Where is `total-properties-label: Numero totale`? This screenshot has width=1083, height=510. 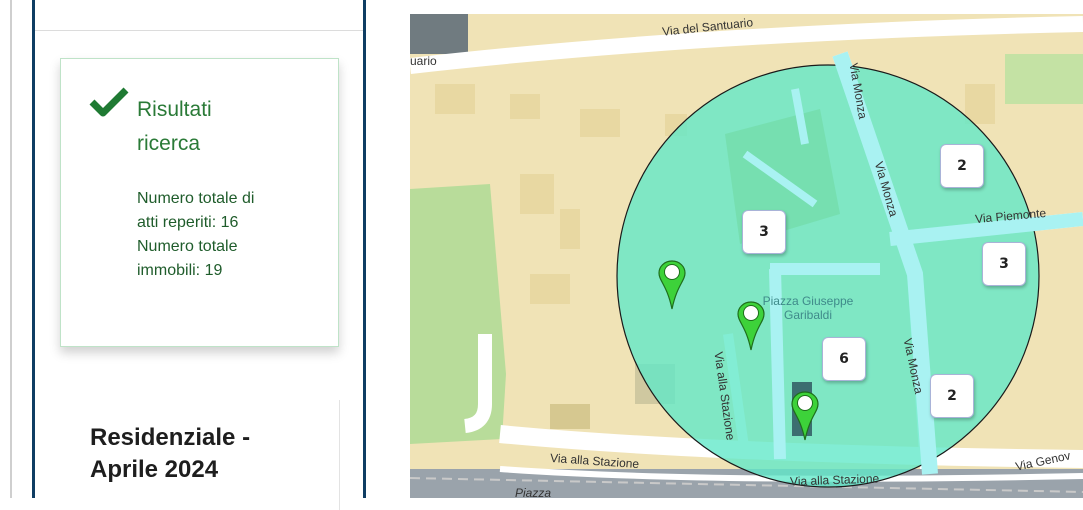 total-properties-label: Numero totale is located at coordinates (187, 246).